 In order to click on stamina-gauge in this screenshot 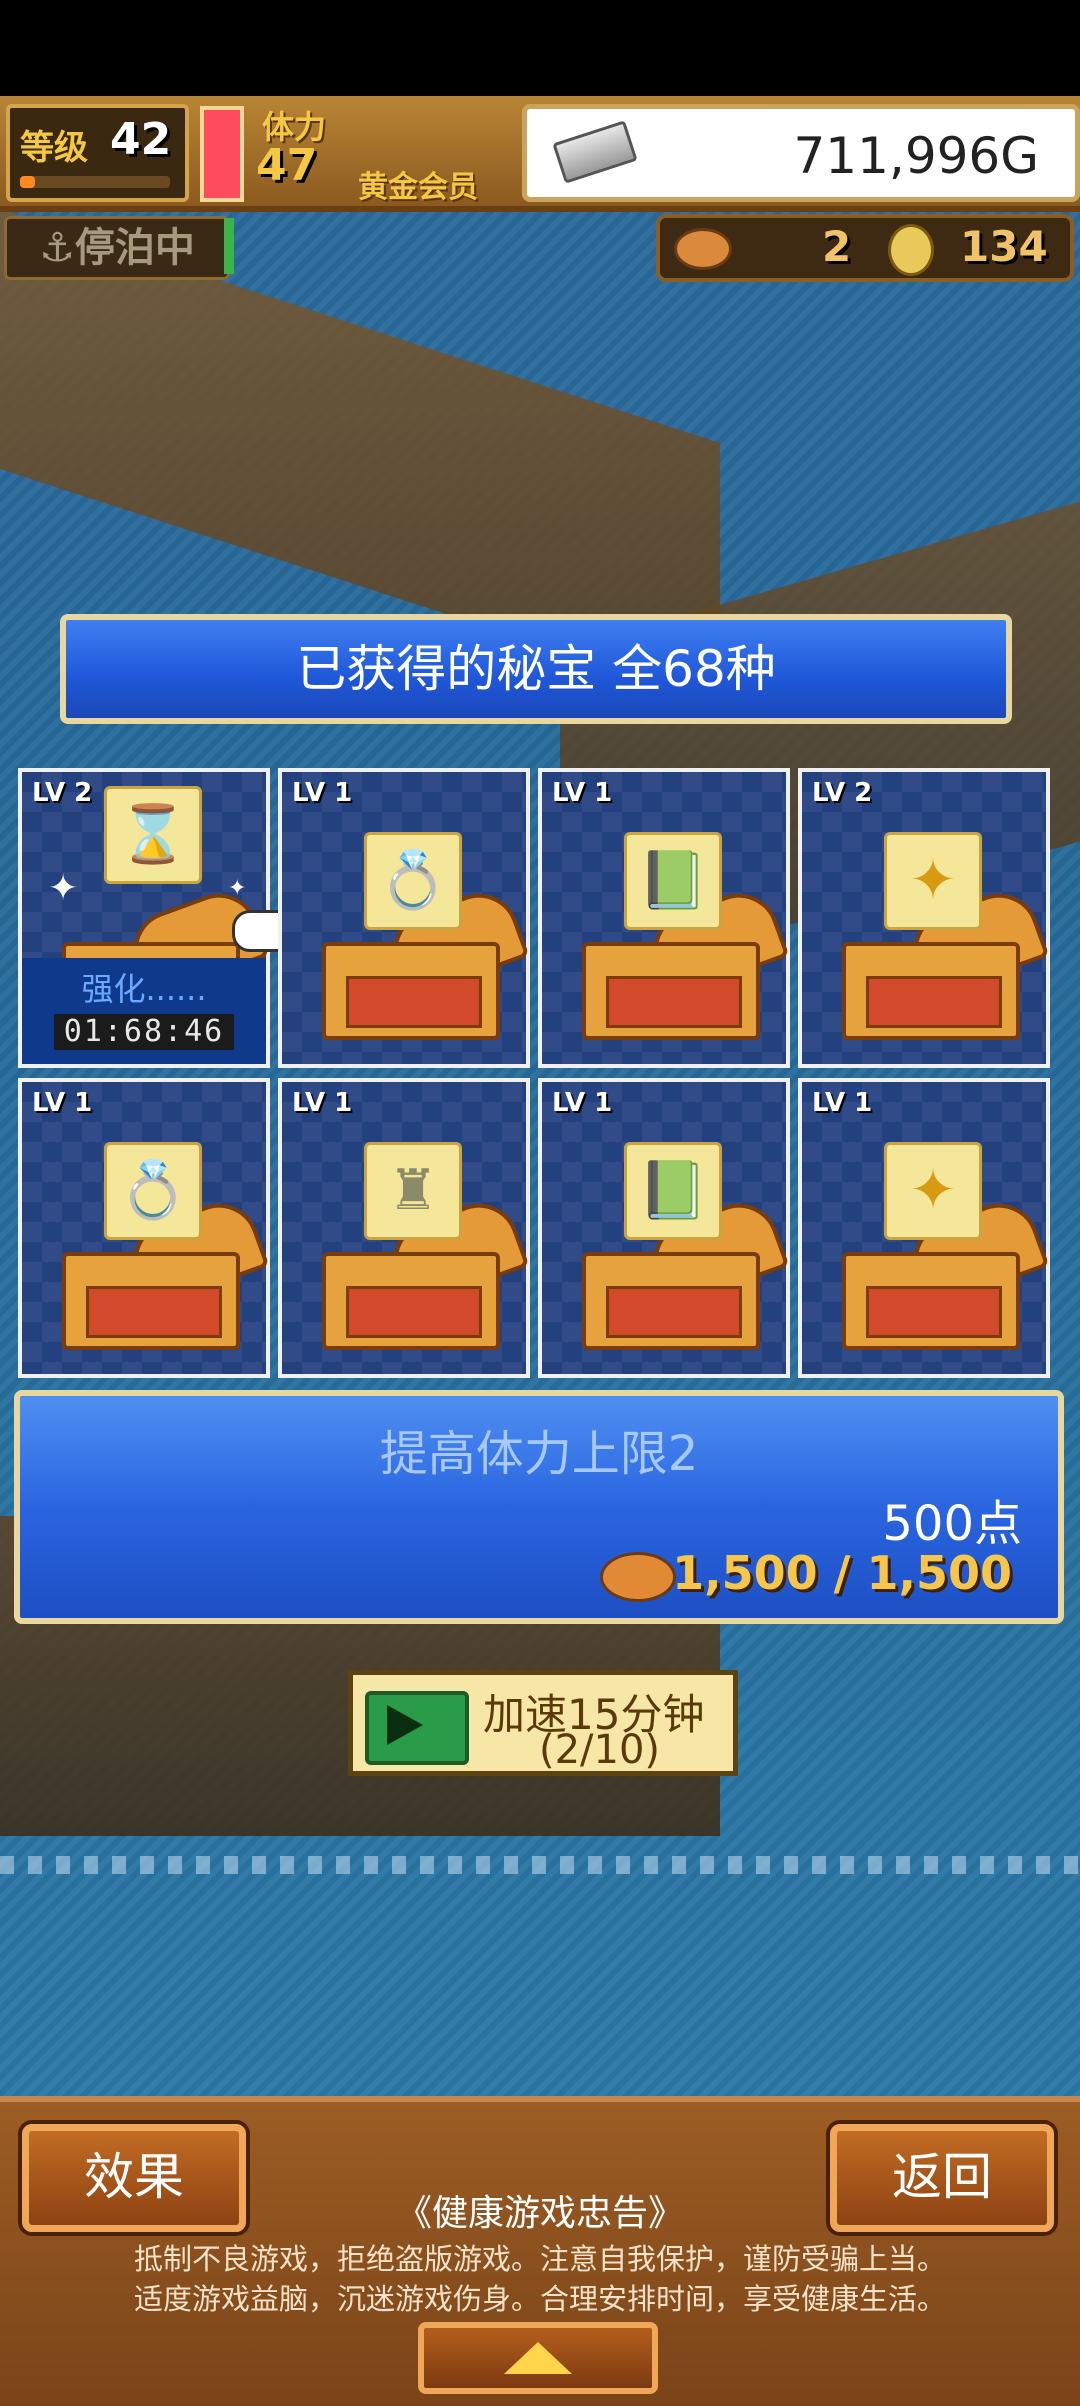, I will do `click(222, 154)`.